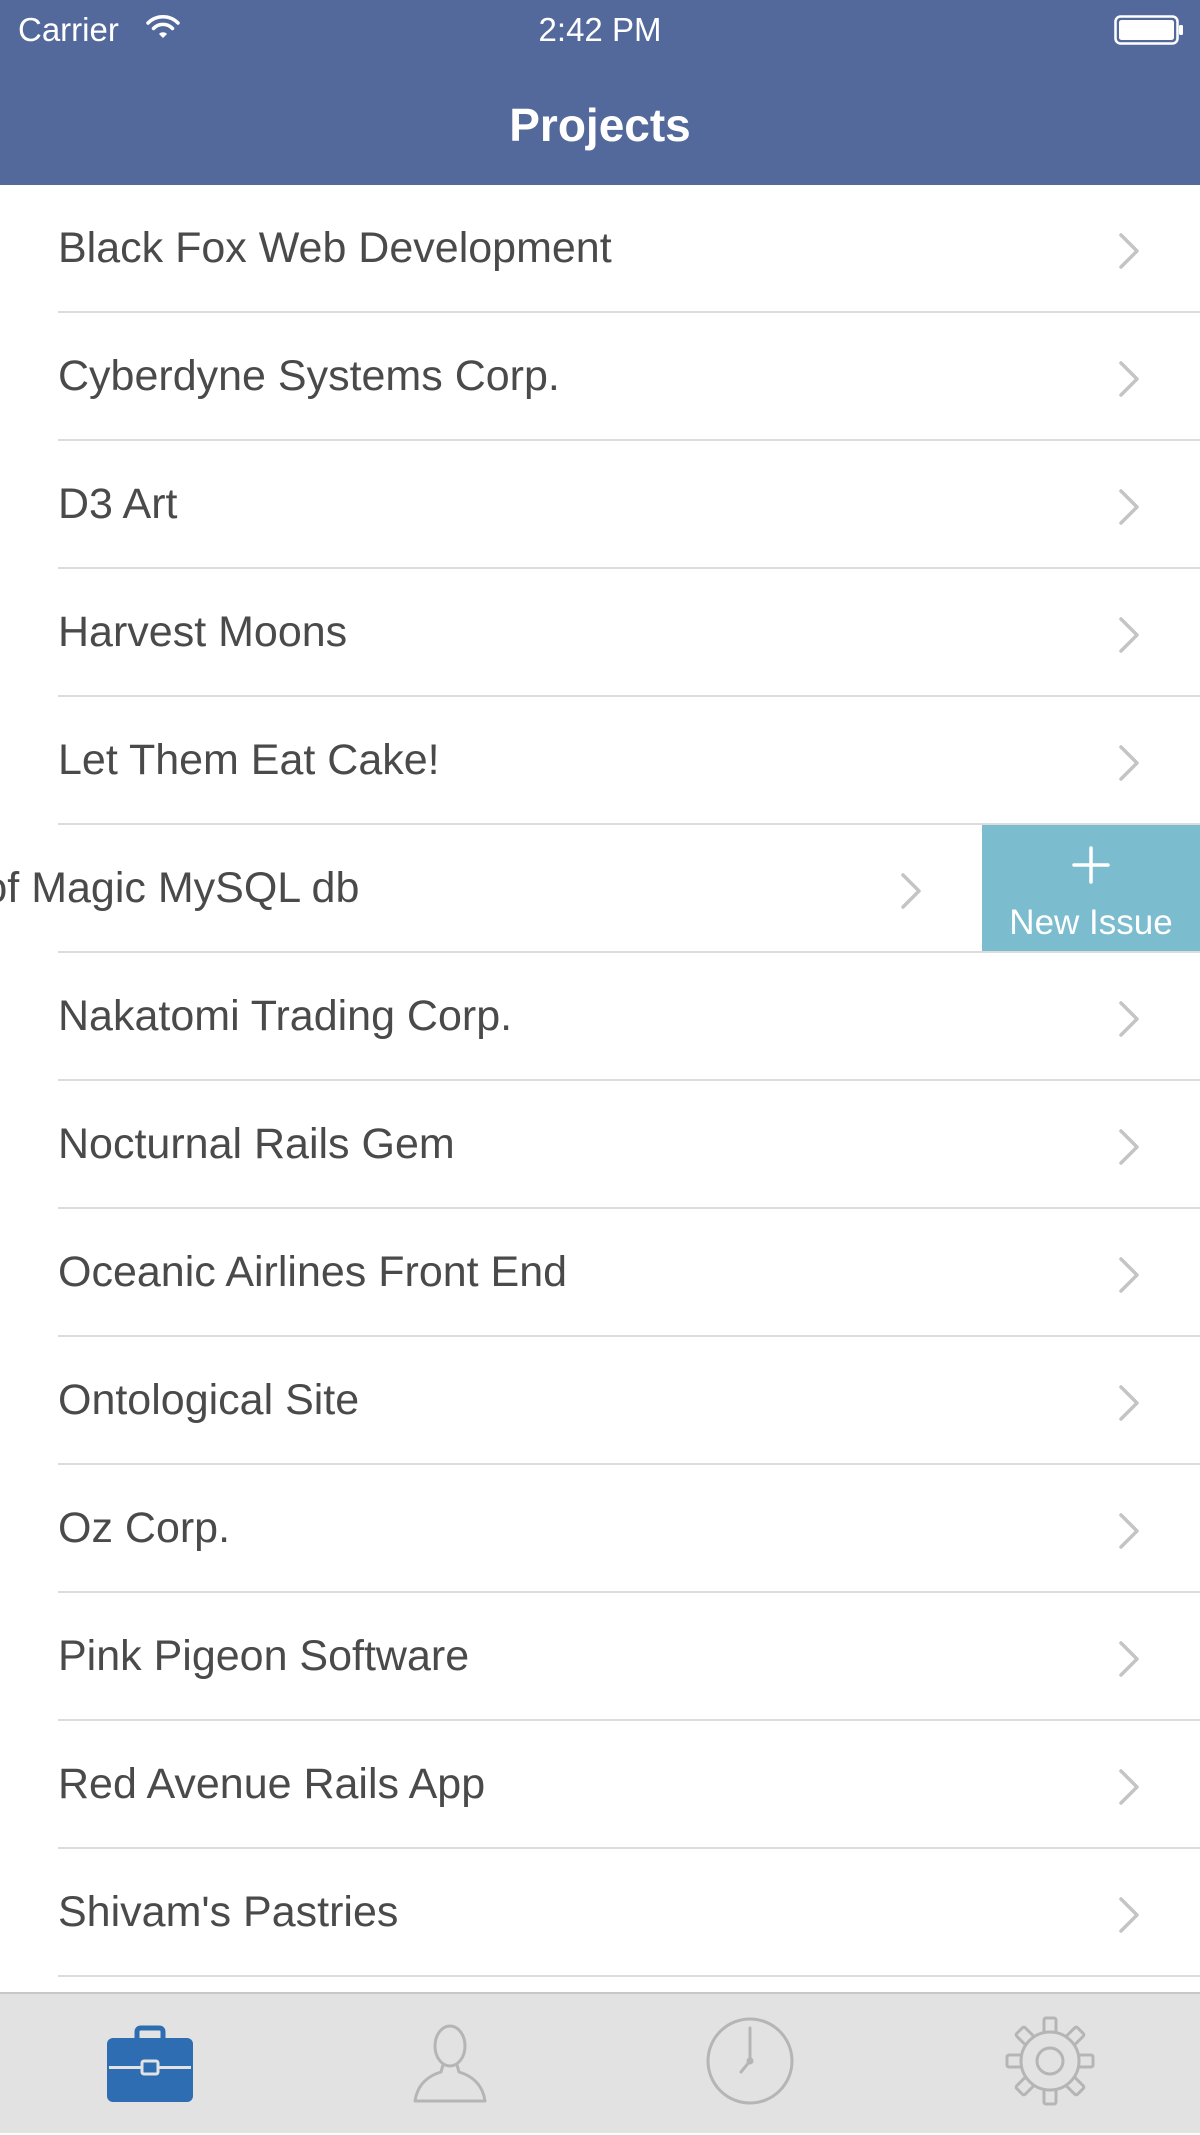 The image size is (1200, 2135). What do you see at coordinates (600, 125) in the screenshot?
I see `page-title: Projects` at bounding box center [600, 125].